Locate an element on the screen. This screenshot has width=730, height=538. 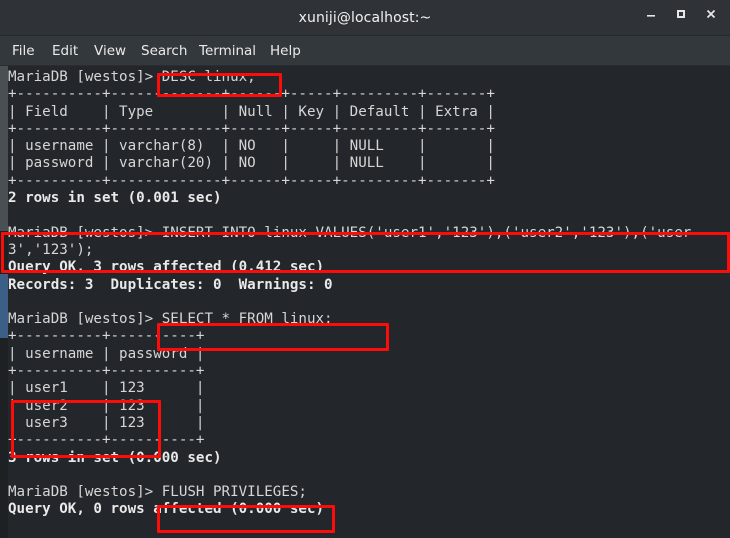
menu-bar: File Edit View Search Terminal Help is located at coordinates (365, 51).